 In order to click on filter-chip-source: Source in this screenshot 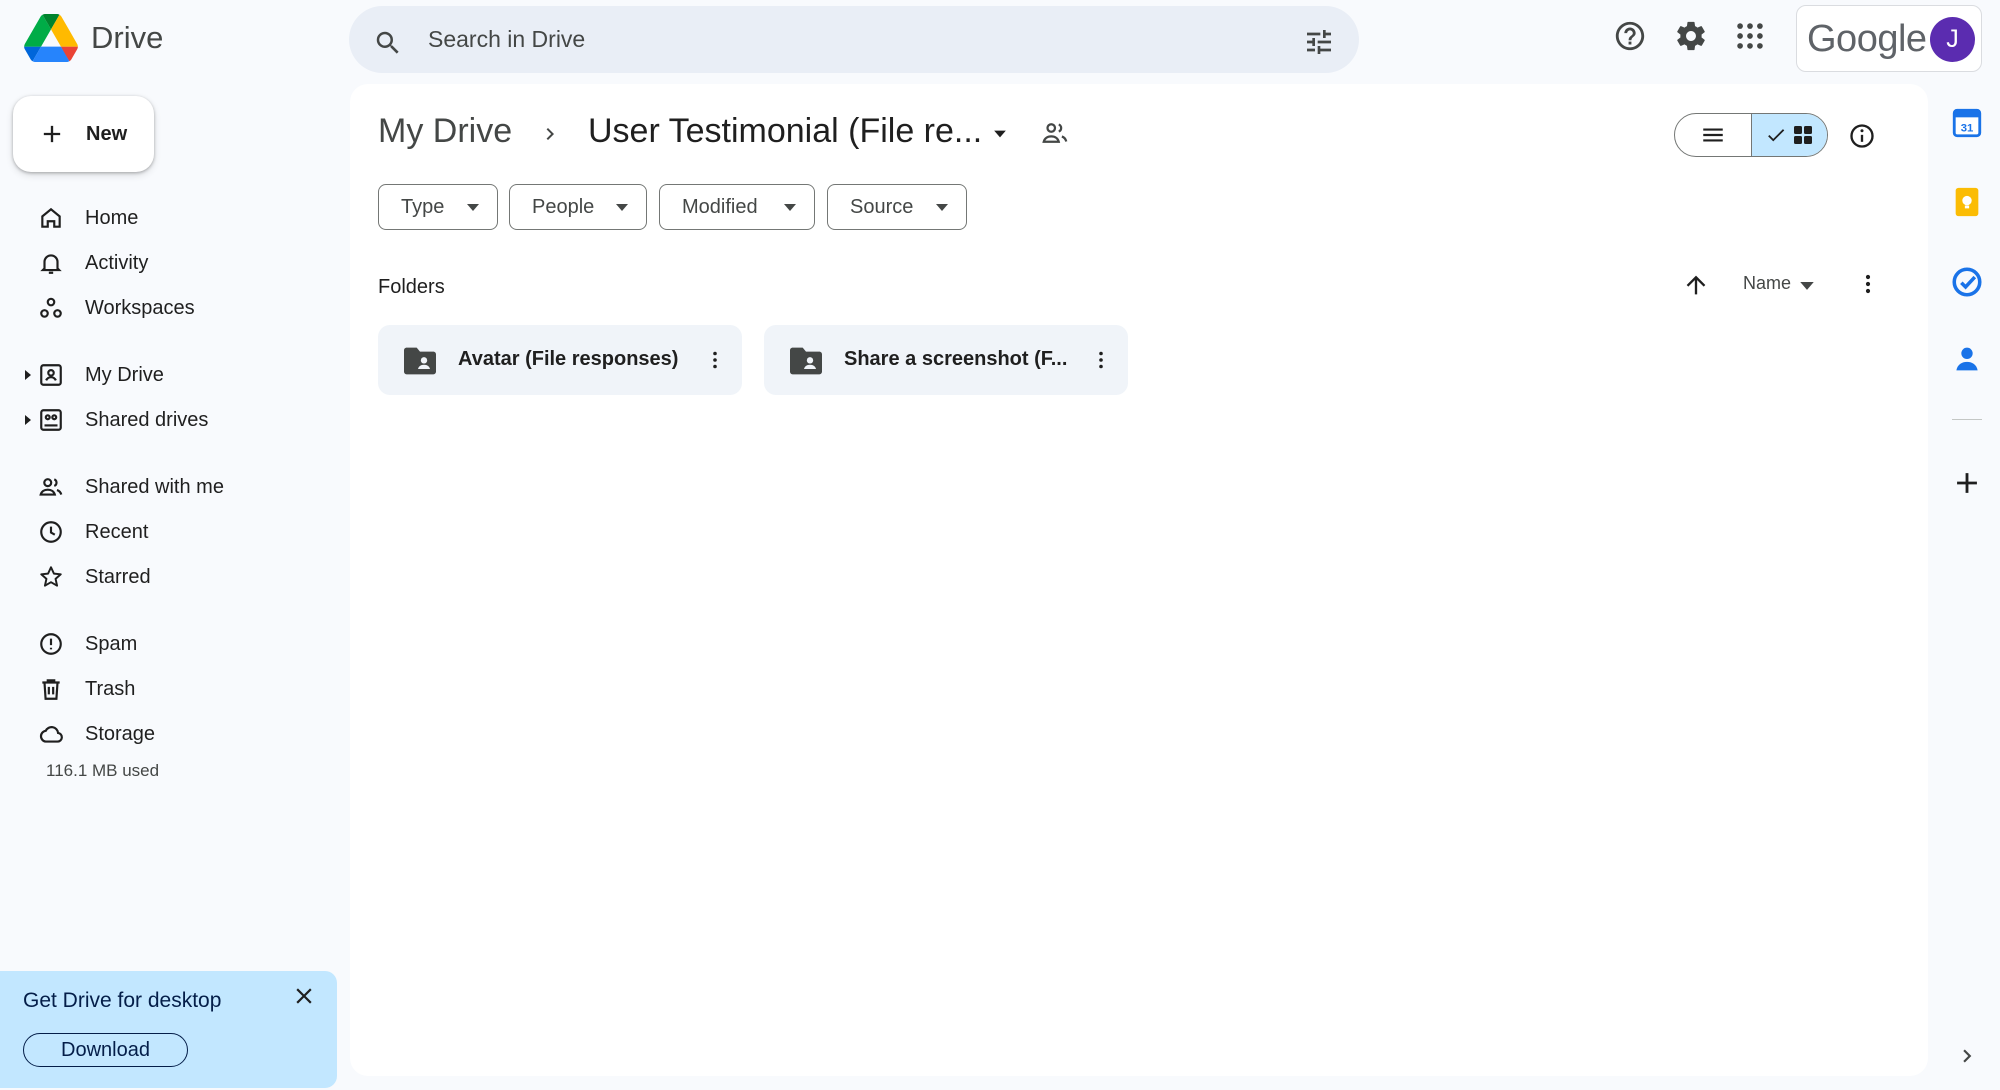, I will do `click(897, 207)`.